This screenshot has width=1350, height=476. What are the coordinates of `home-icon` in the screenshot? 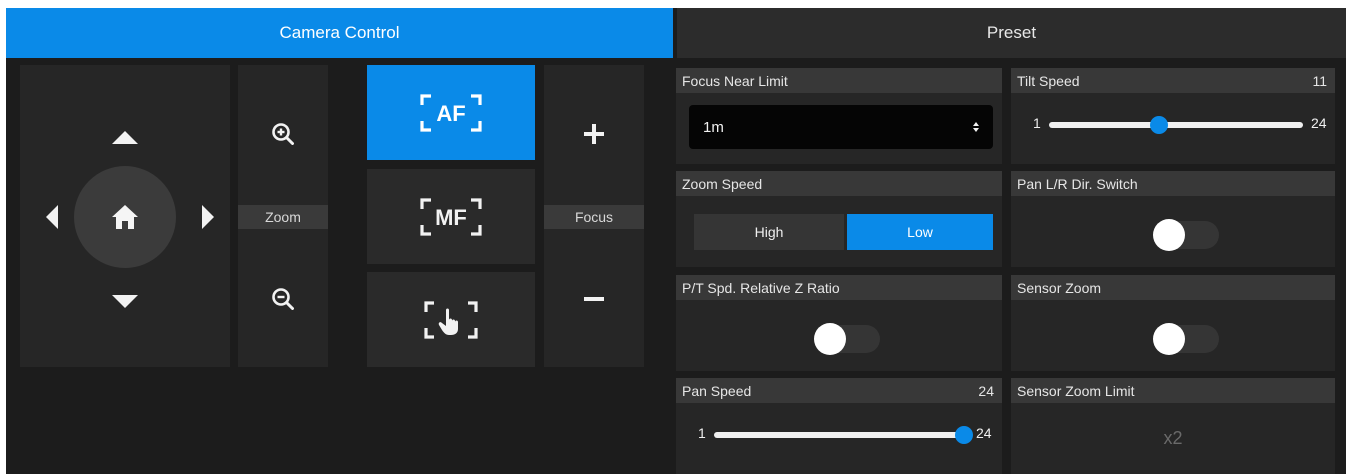 It's located at (125, 217).